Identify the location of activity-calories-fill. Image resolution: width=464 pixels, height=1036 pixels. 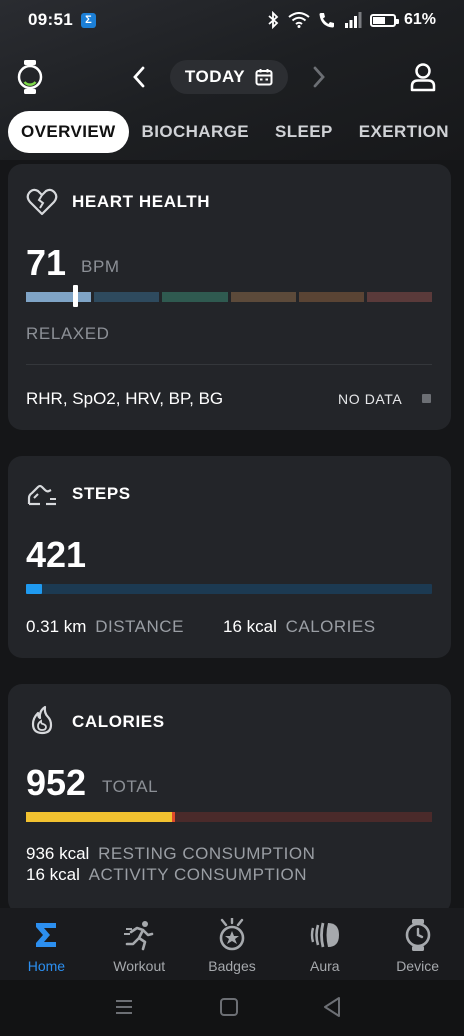
(174, 817).